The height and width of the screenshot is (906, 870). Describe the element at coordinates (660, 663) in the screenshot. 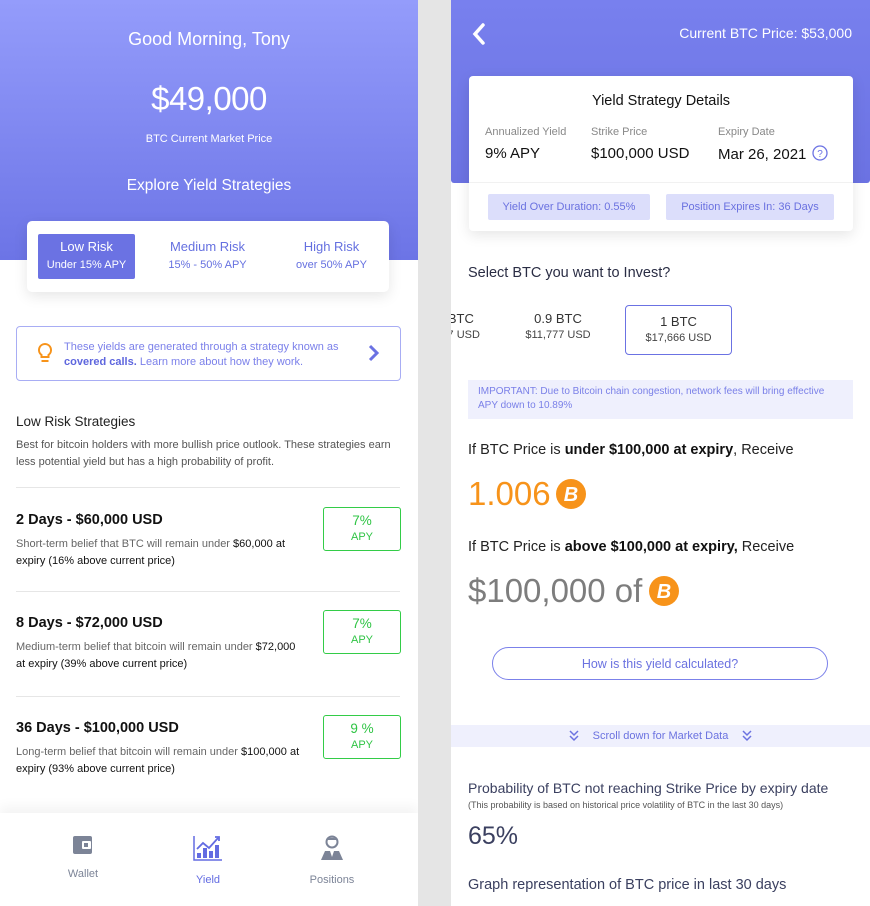

I see `yield-calculation-button: How is this yield calculated?` at that location.